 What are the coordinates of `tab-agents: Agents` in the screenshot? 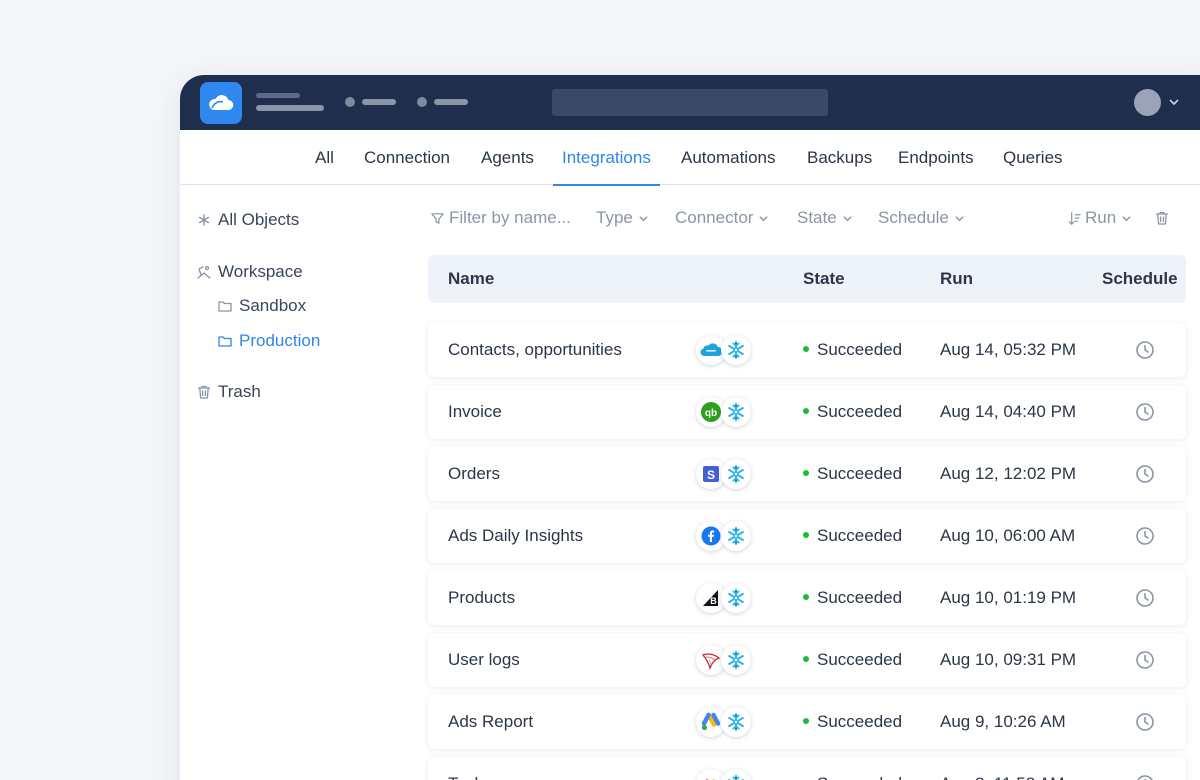 It's located at (507, 157).